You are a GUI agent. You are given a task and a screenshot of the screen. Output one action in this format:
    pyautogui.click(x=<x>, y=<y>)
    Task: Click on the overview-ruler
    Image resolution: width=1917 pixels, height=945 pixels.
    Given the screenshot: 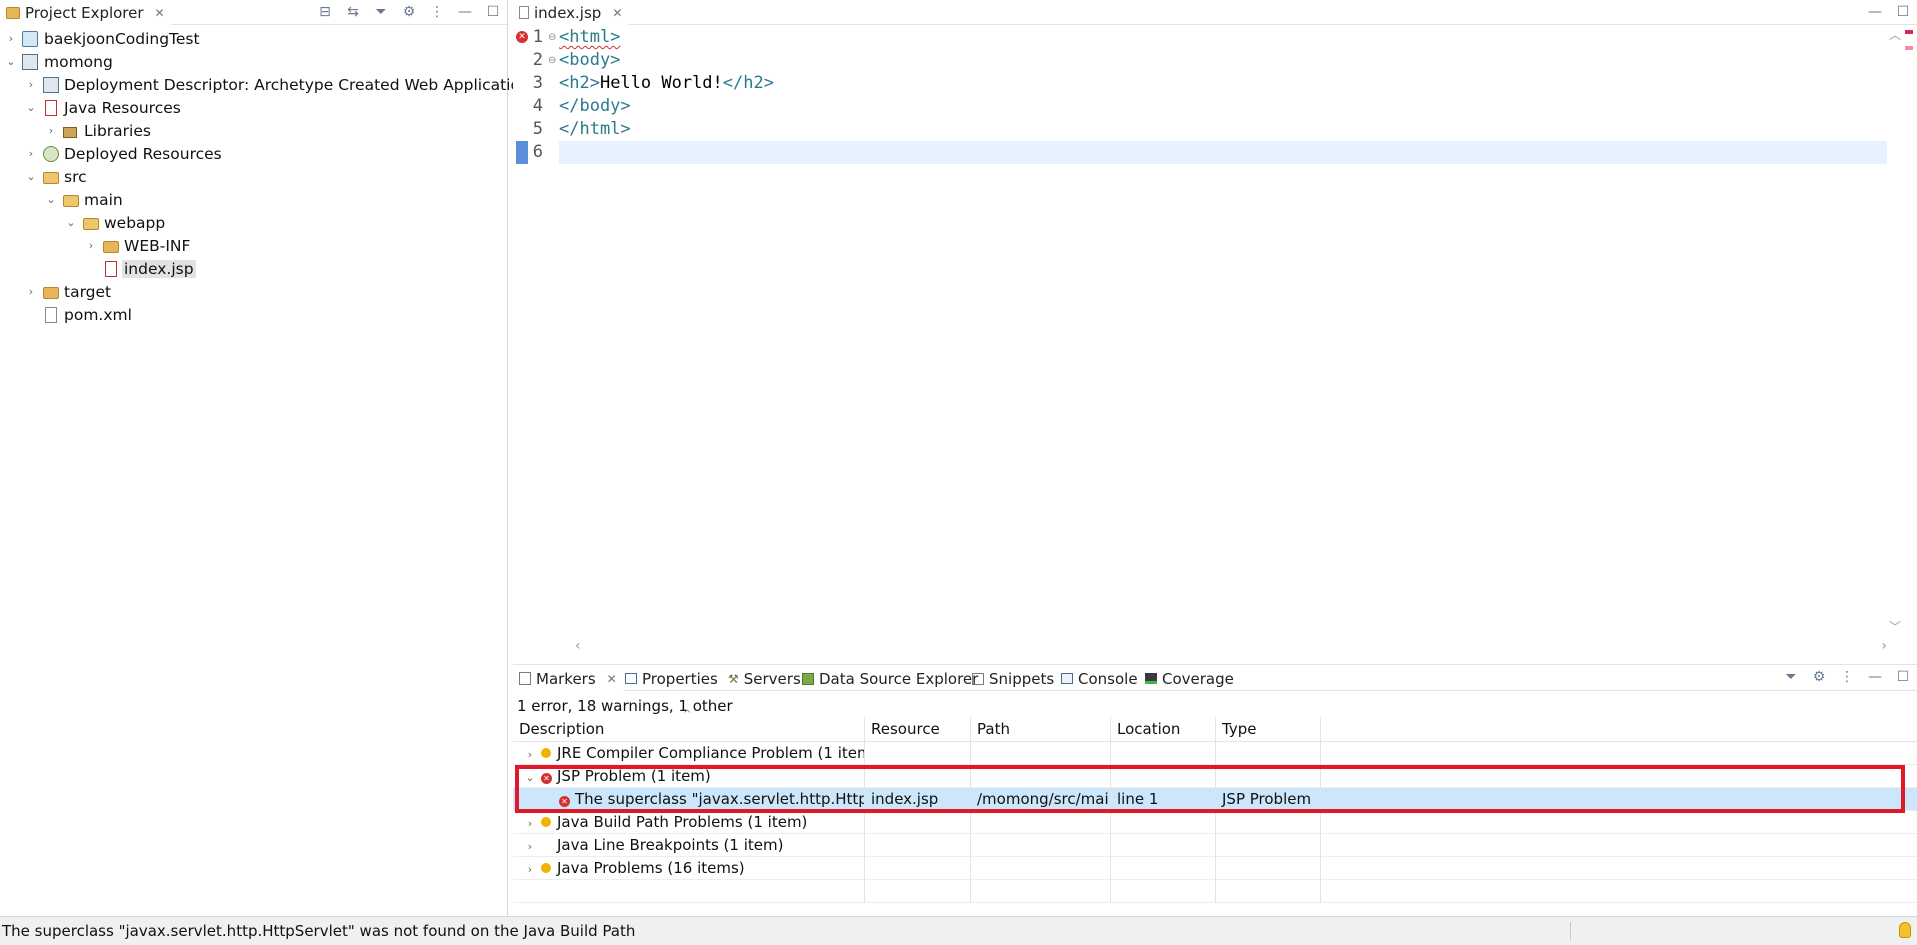 What is the action you would take?
    pyautogui.click(x=1910, y=46)
    